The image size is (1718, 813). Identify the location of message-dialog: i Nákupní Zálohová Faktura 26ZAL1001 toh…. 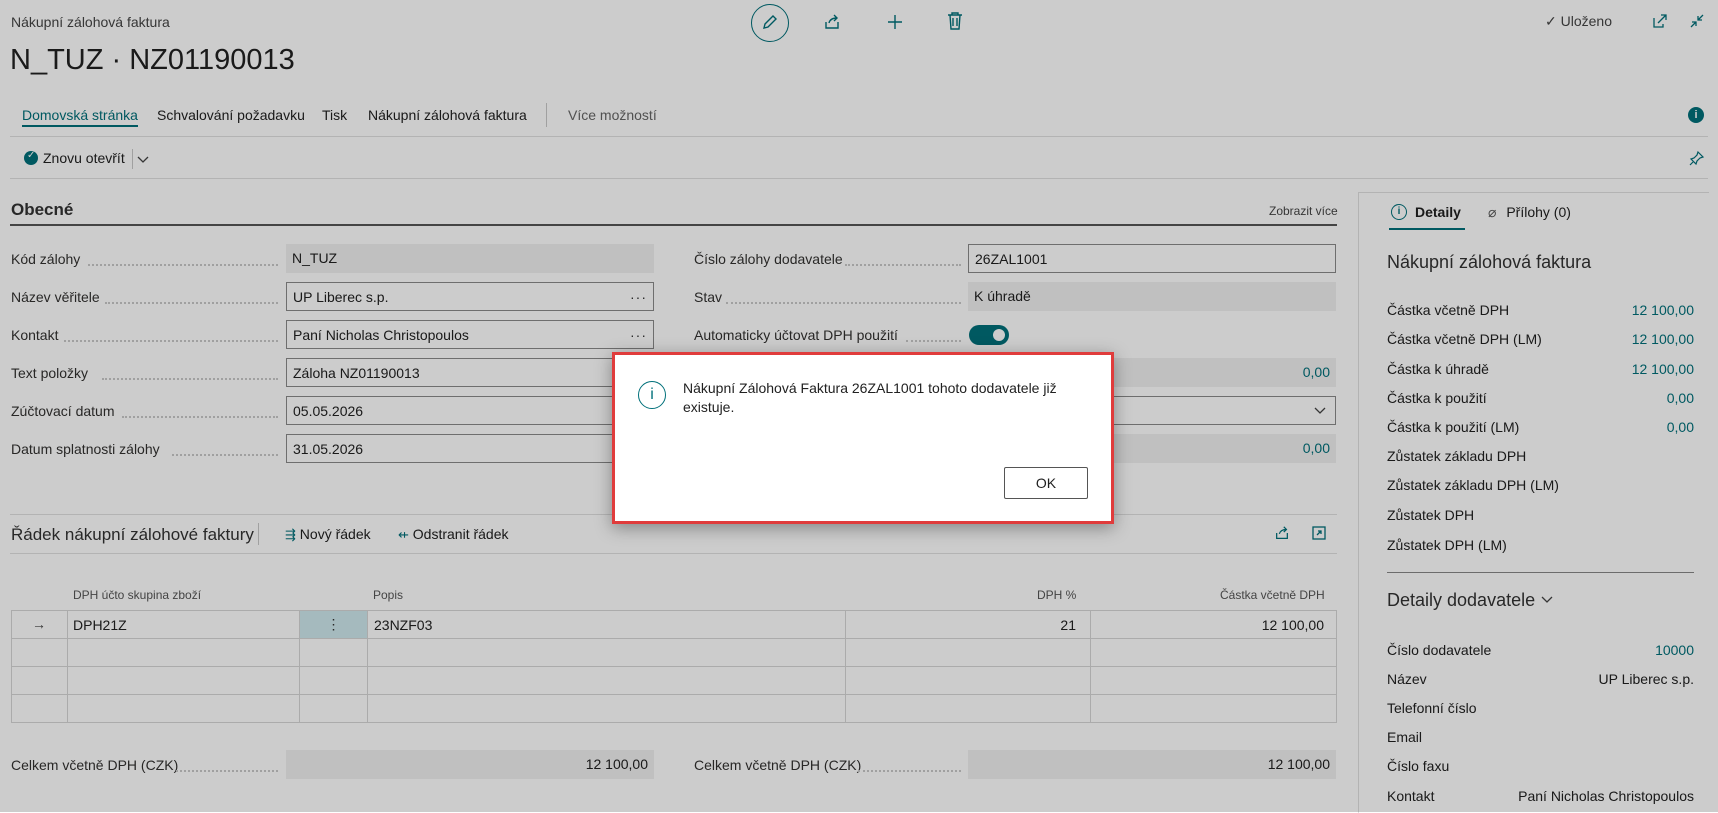
(863, 438).